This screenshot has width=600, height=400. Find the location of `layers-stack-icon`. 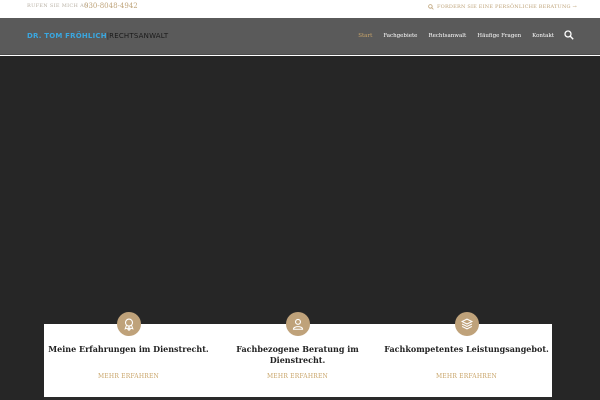

layers-stack-icon is located at coordinates (466, 324).